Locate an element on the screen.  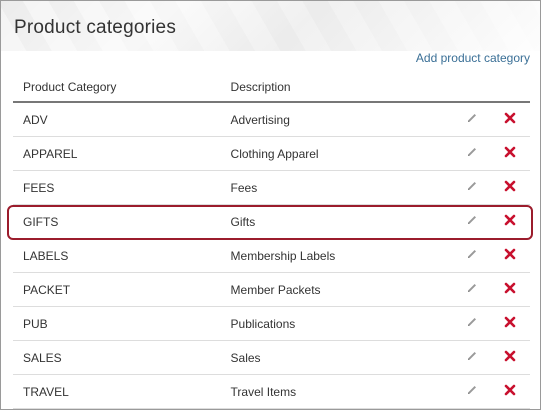
column-header-edit is located at coordinates (472, 88).